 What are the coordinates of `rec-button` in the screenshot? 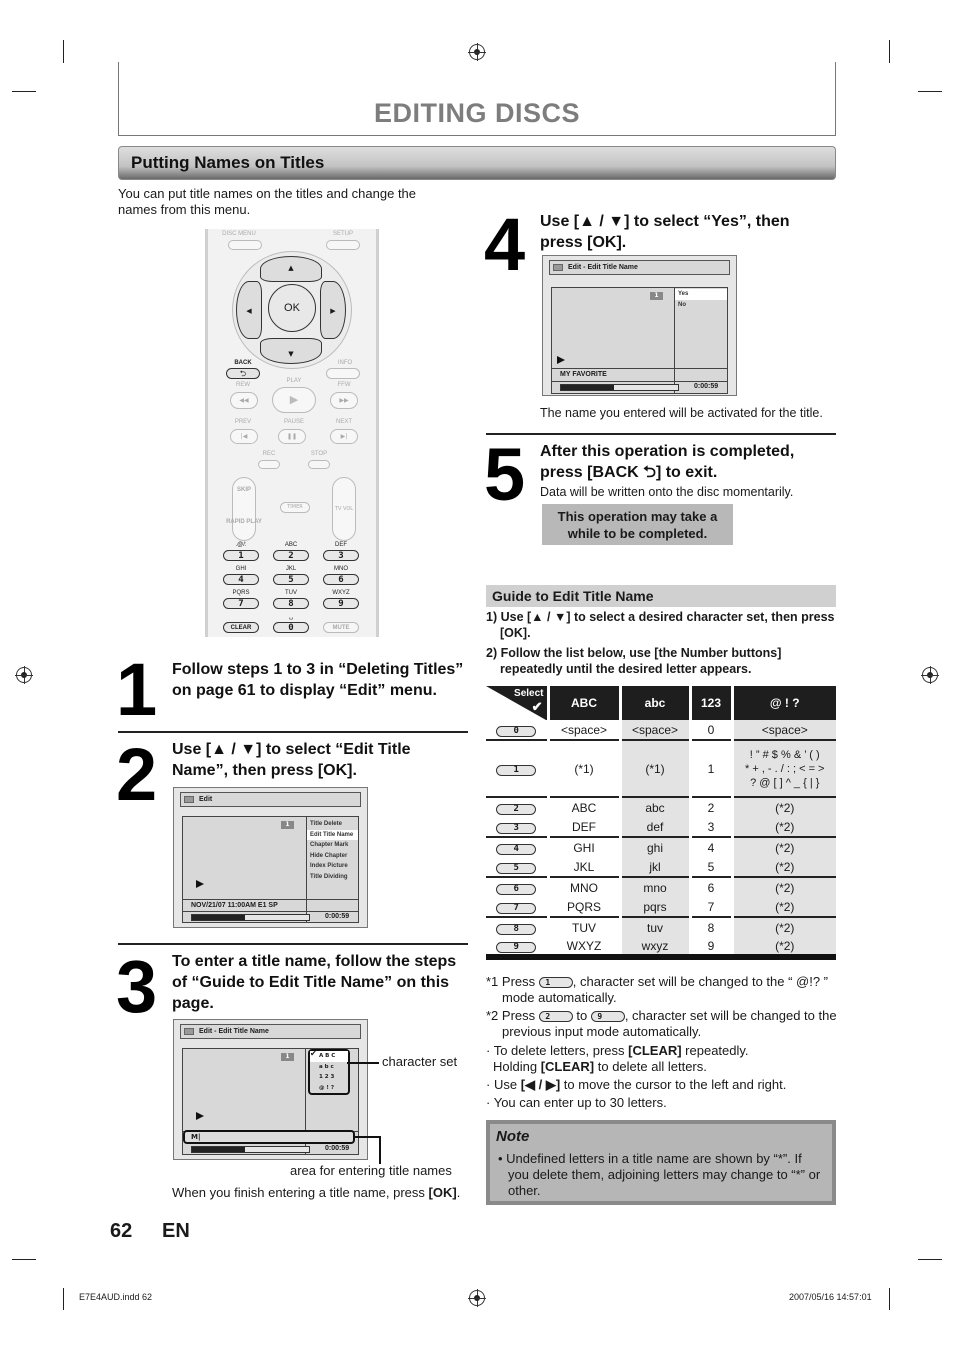 It's located at (269, 464).